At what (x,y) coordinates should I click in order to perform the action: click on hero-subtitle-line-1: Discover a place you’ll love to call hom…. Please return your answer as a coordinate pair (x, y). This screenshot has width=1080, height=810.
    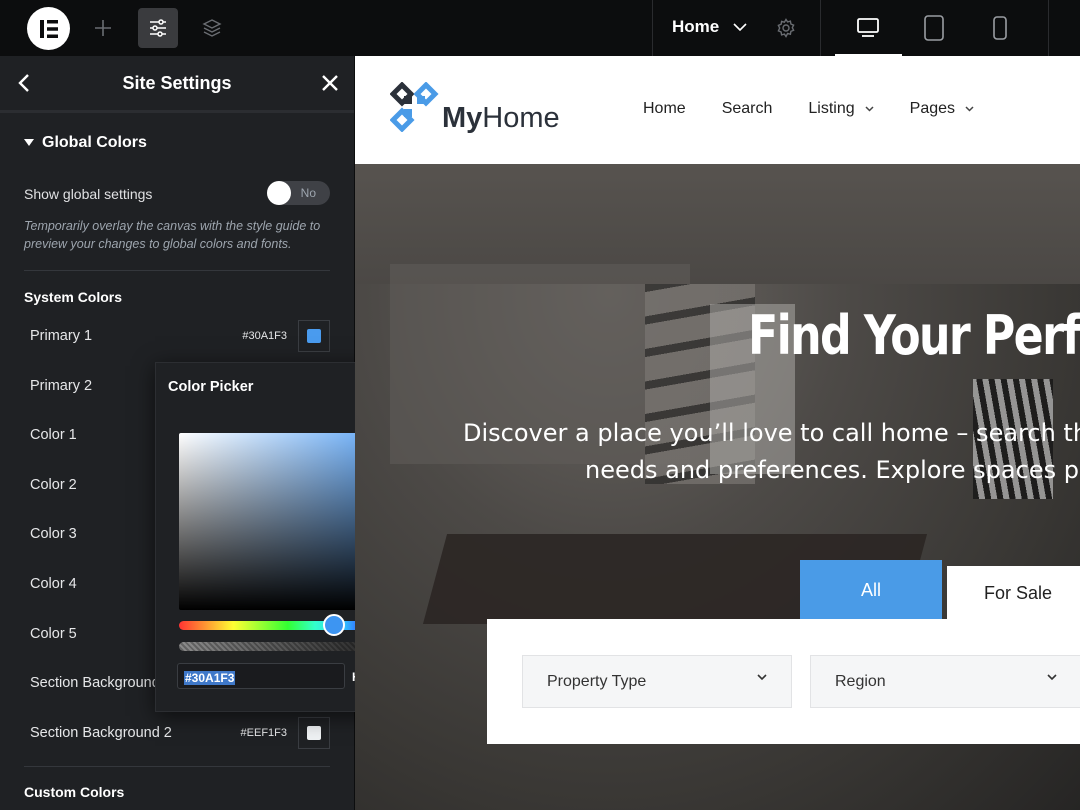
    Looking at the image, I should click on (771, 433).